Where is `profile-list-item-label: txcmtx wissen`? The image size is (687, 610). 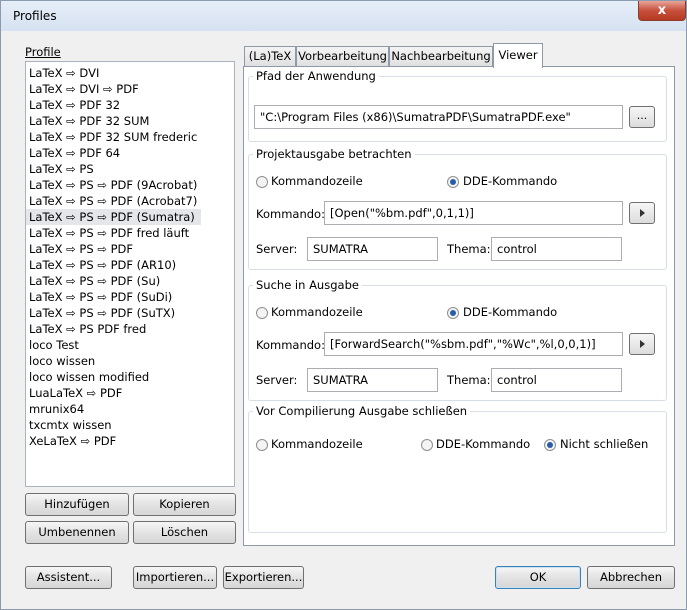 profile-list-item-label: txcmtx wissen is located at coordinates (70, 425).